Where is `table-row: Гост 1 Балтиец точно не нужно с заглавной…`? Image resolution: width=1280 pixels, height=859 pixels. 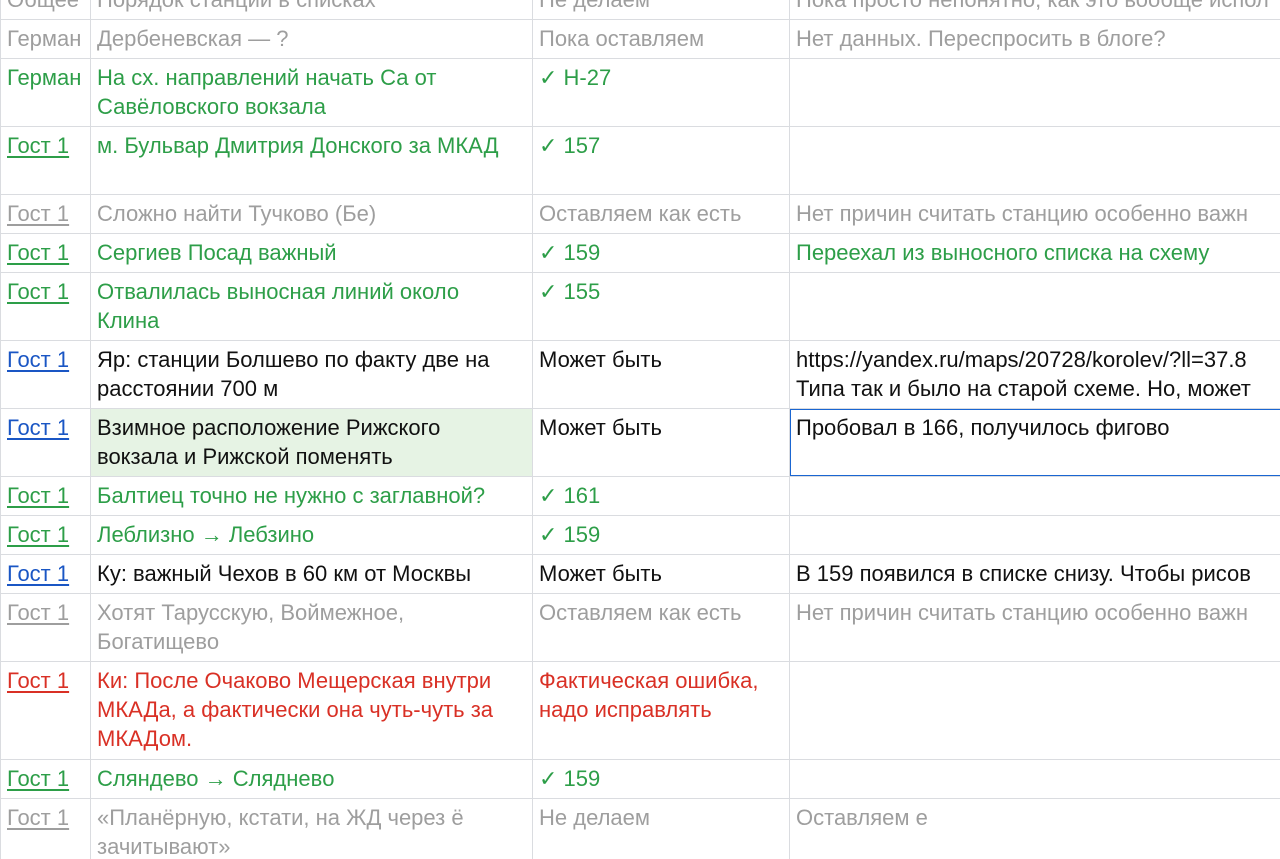
table-row: Гост 1 Балтиец точно не нужно с заглавной… is located at coordinates (640, 496).